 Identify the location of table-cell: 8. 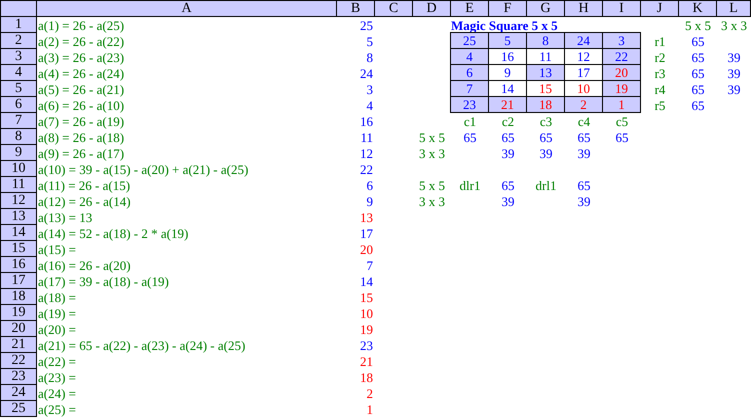
(545, 40).